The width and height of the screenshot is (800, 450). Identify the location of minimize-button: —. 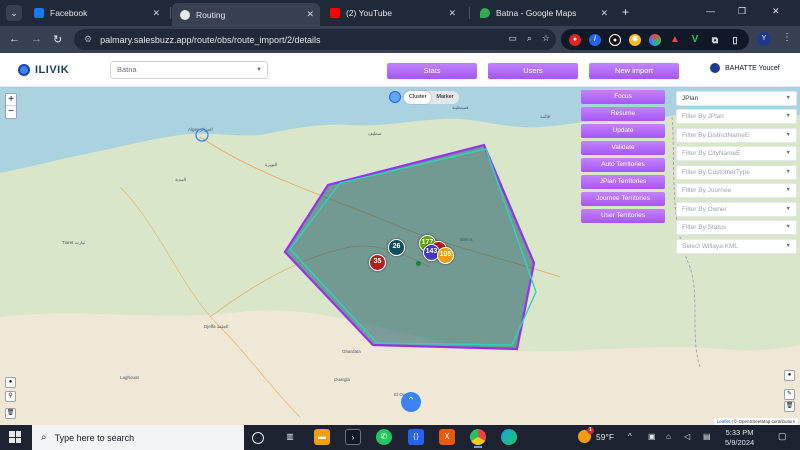
(710, 11).